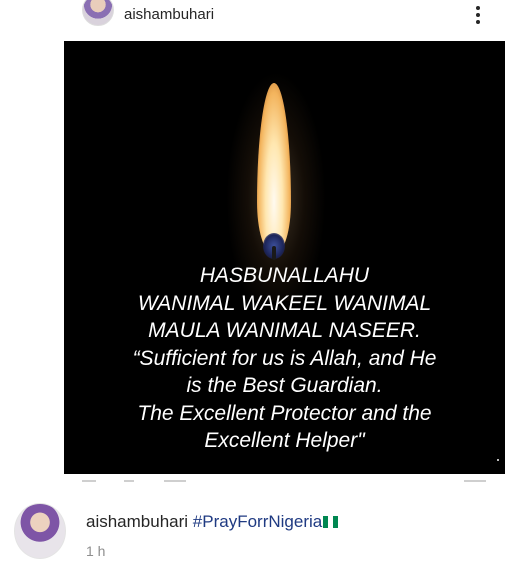 The height and width of the screenshot is (561, 519). I want to click on quote-line: WANIMAL WAKEEL WANIMAL, so click(284, 303).